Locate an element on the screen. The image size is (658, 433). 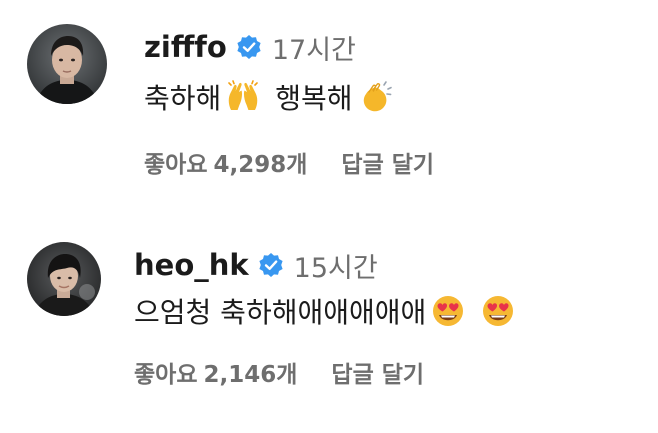
comment-header: heo_hk 15시간 is located at coordinates (256, 265).